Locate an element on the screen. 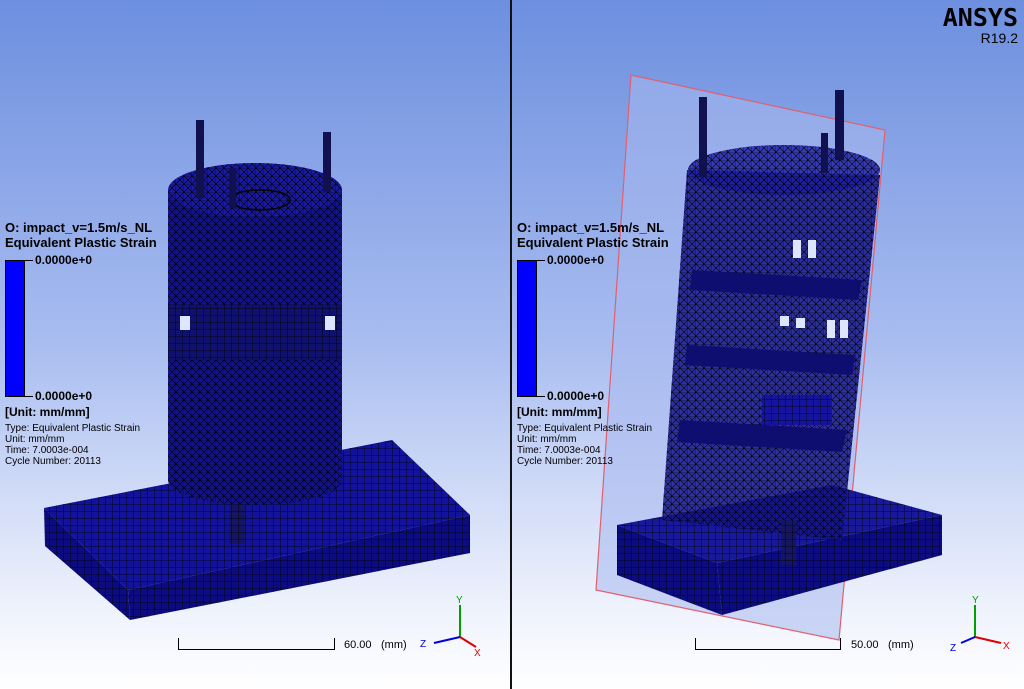  scale-value: 60.00 is located at coordinates (358, 645).